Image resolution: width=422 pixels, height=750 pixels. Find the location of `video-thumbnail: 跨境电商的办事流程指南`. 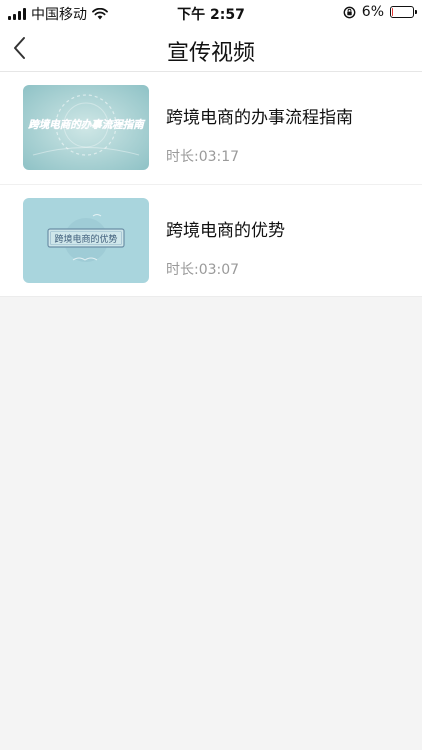

video-thumbnail: 跨境电商的办事流程指南 is located at coordinates (86, 127).